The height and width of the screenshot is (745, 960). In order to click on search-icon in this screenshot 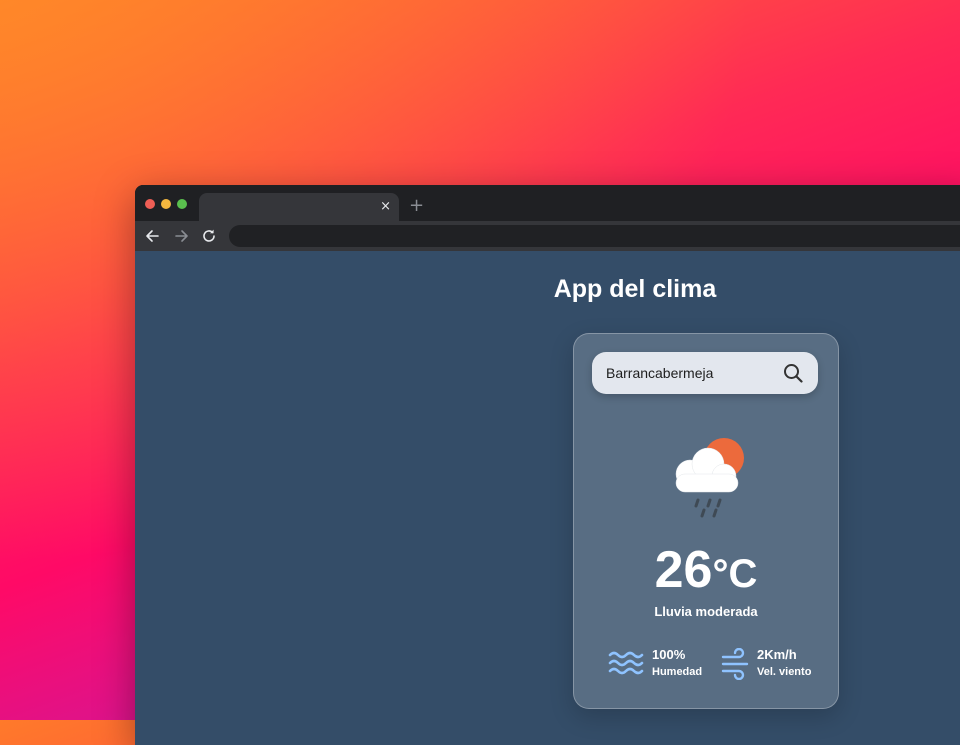, I will do `click(793, 373)`.